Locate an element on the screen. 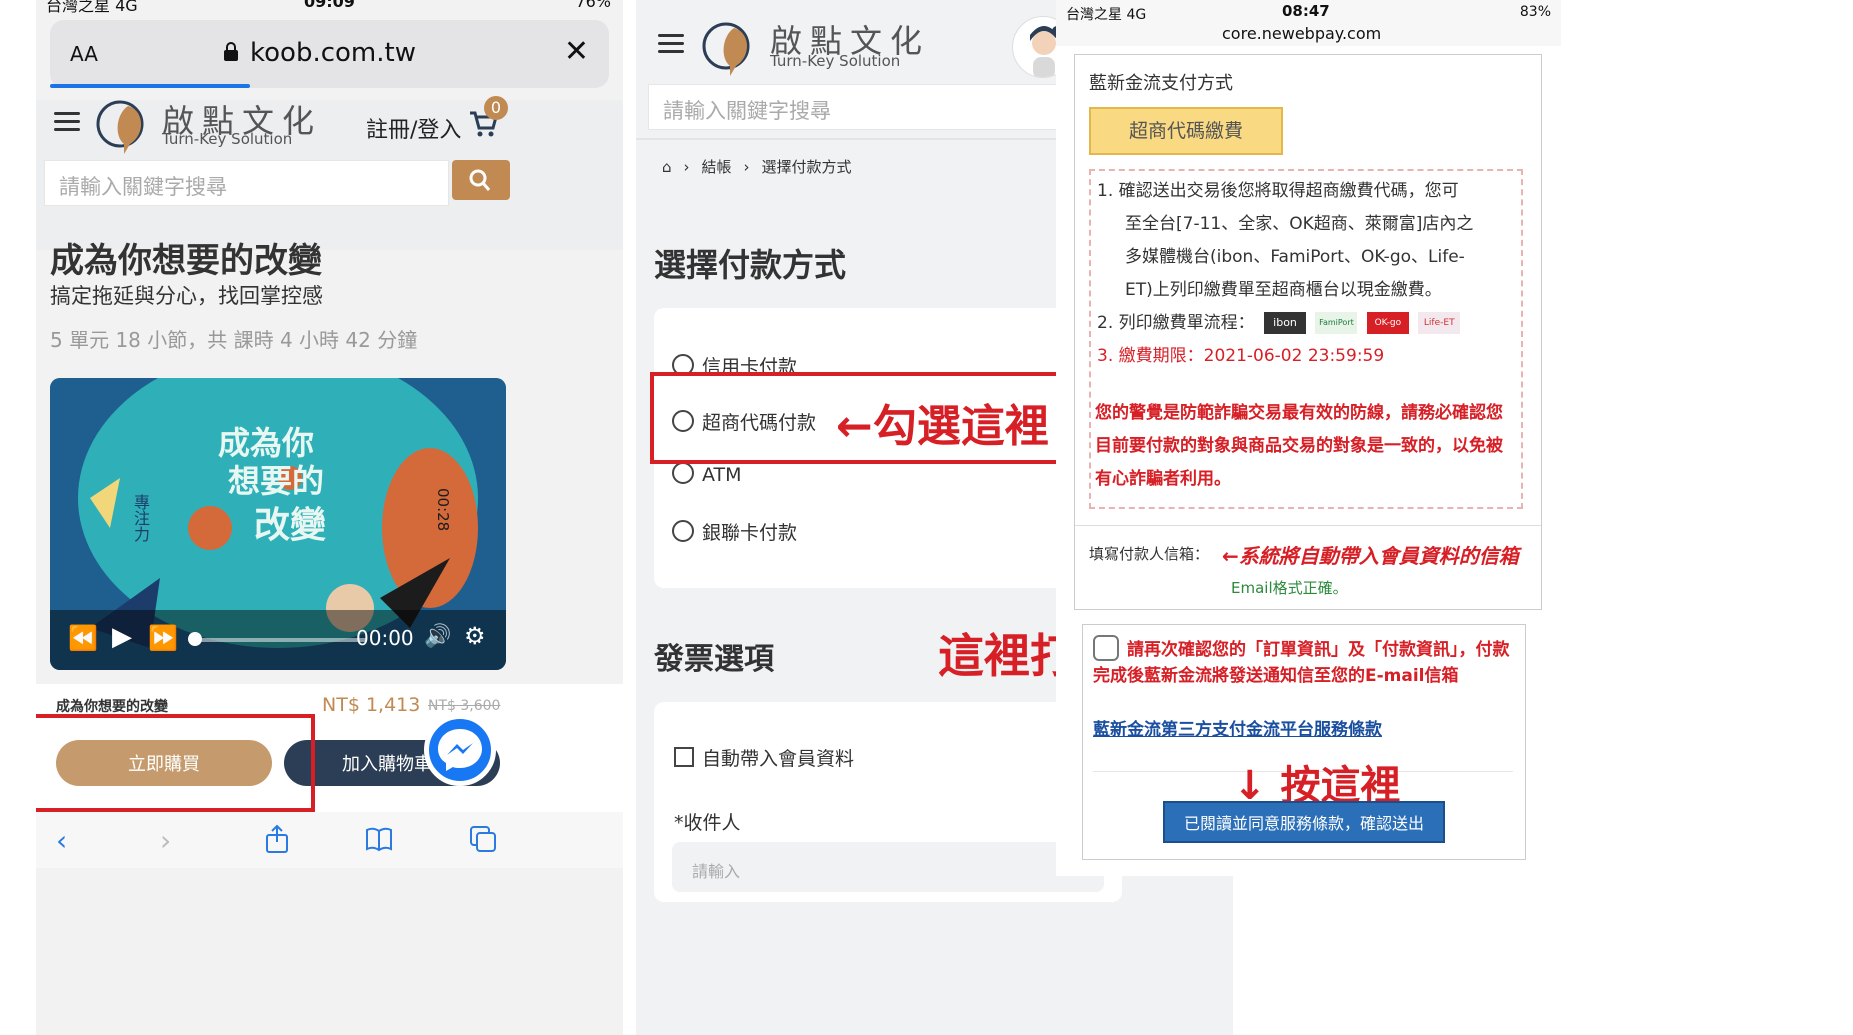  search-icon is located at coordinates (480, 180).